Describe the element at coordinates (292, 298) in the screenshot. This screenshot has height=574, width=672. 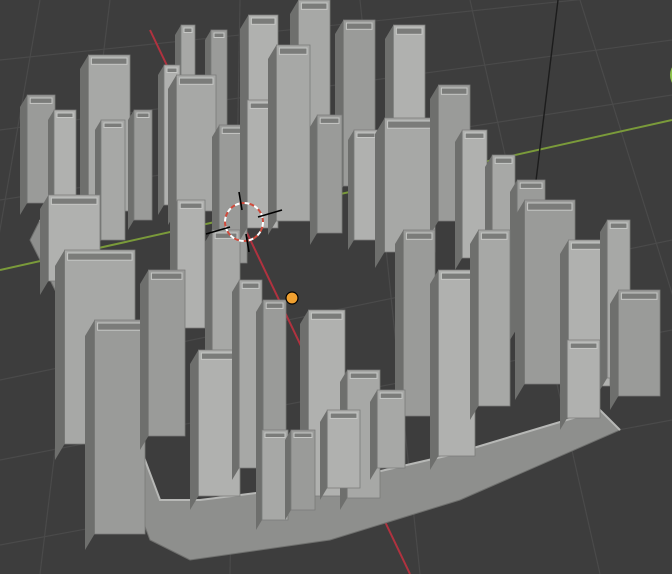
I see `origin-dot-icon` at that location.